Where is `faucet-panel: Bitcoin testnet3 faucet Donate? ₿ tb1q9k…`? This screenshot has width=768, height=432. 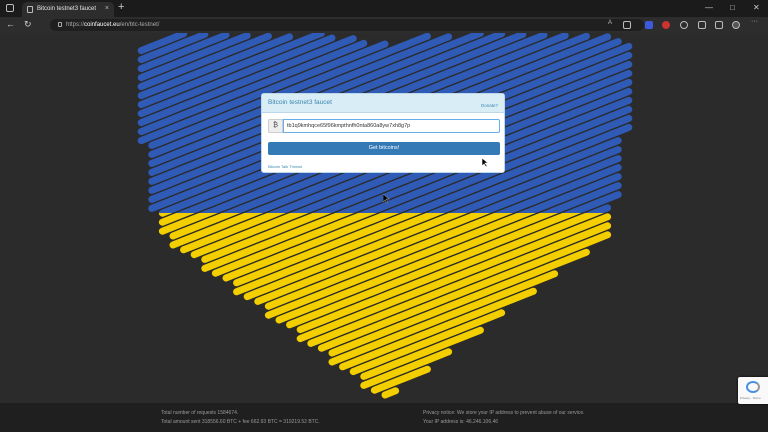
faucet-panel: Bitcoin testnet3 faucet Donate? ₿ tb1q9k… is located at coordinates (383, 133).